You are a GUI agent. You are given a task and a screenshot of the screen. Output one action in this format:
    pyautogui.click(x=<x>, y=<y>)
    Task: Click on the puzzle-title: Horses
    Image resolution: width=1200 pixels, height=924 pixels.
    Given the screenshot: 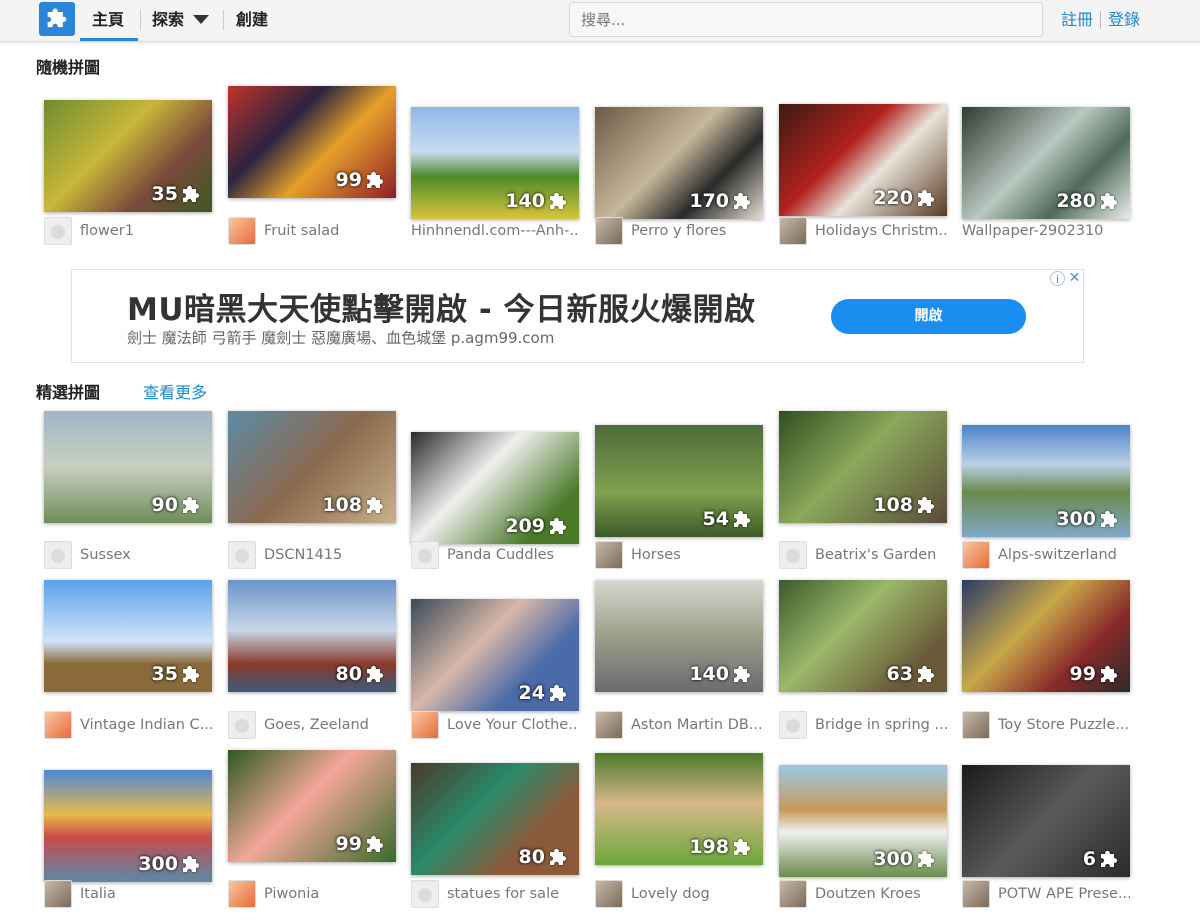 What is the action you would take?
    pyautogui.click(x=697, y=555)
    